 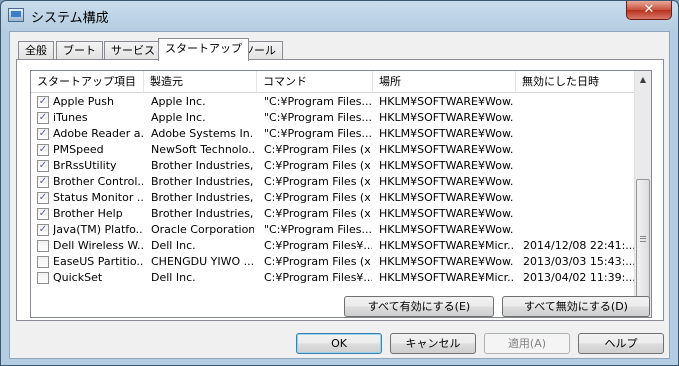 I want to click on column-header-location: 場所, so click(x=444, y=82).